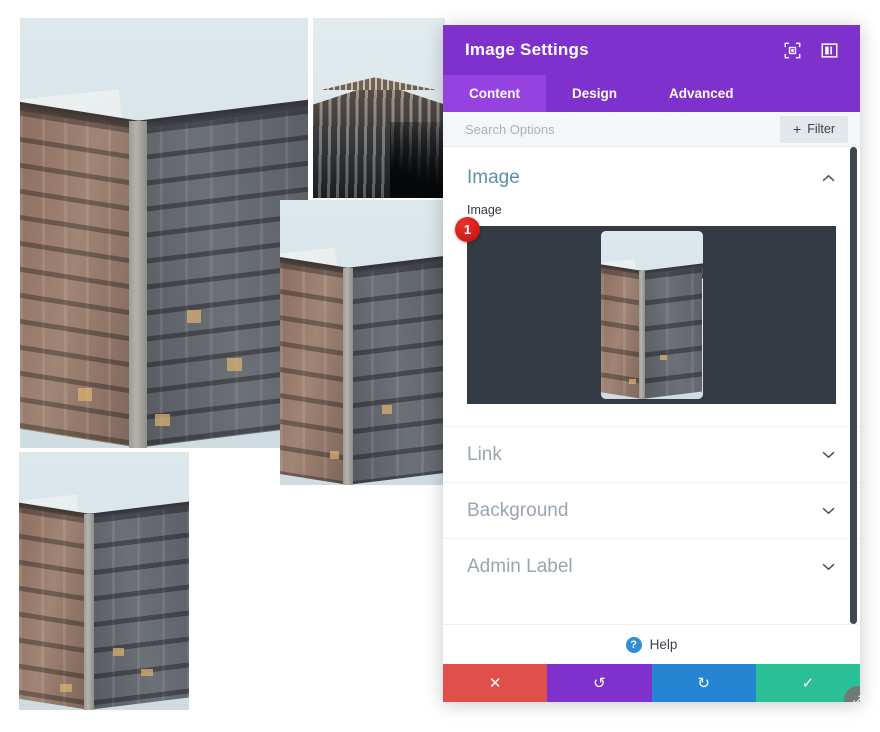 The image size is (880, 732). I want to click on page-title: Image Settings, so click(527, 49).